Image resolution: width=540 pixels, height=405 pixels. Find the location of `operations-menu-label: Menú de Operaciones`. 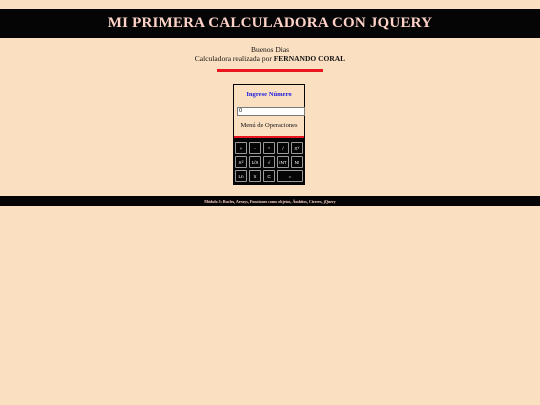

operations-menu-label: Menú de Operaciones is located at coordinates (269, 125).